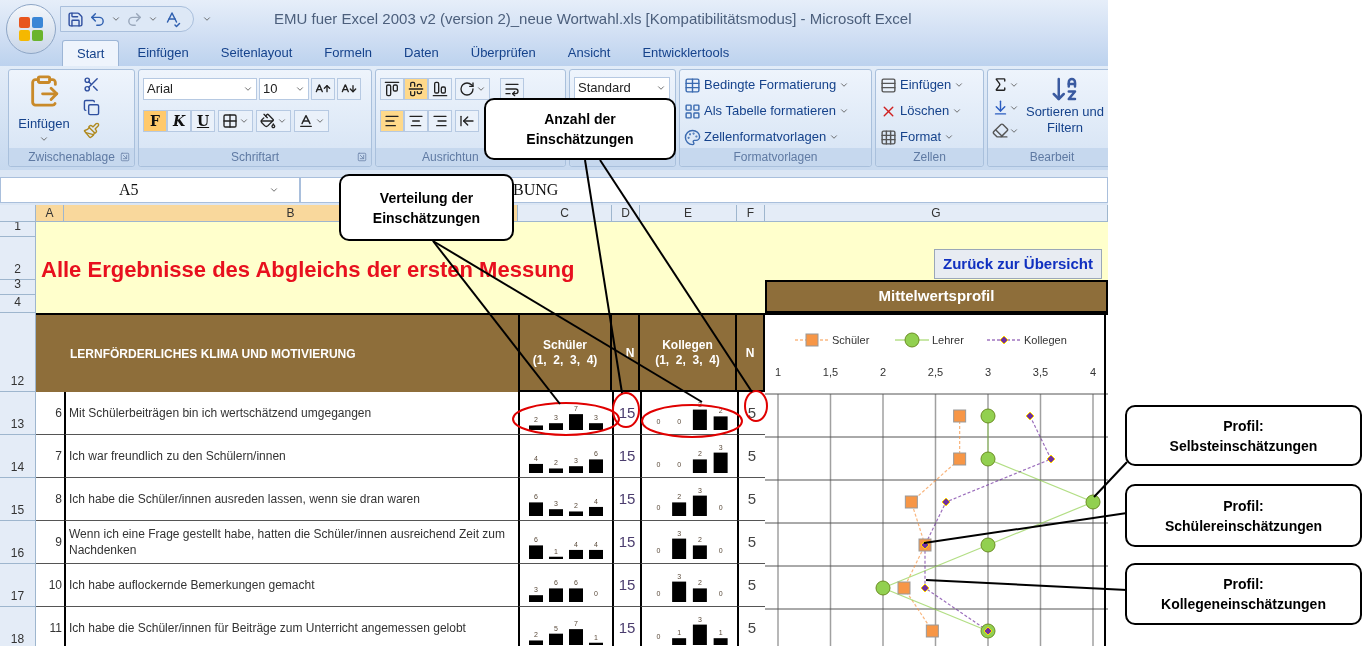  Describe the element at coordinates (536, 190) in the screenshot. I see `formula-text: BUNG` at that location.